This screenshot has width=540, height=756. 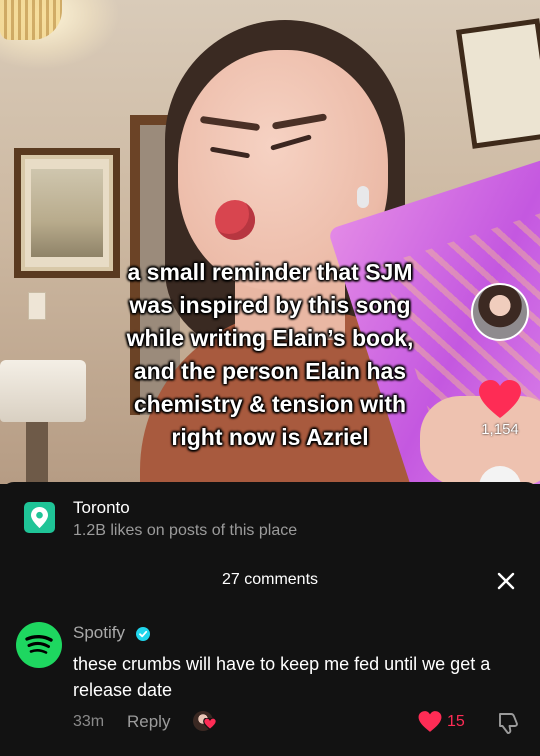 What do you see at coordinates (270, 305) in the screenshot?
I see `caption-line: was inspired by this song` at bounding box center [270, 305].